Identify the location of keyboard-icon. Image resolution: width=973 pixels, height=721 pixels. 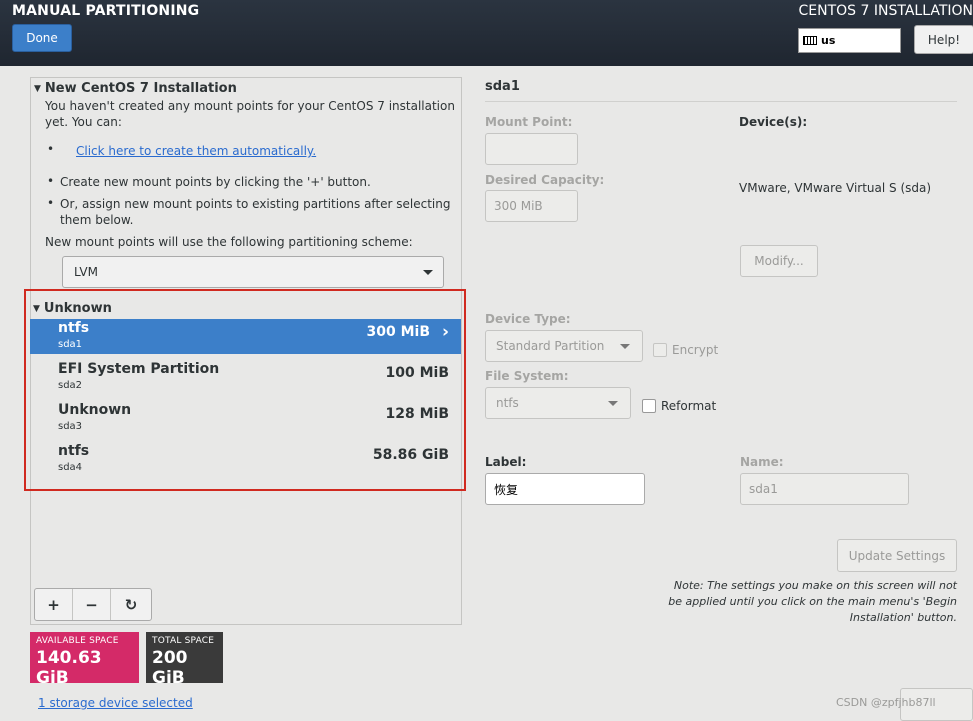
(810, 40).